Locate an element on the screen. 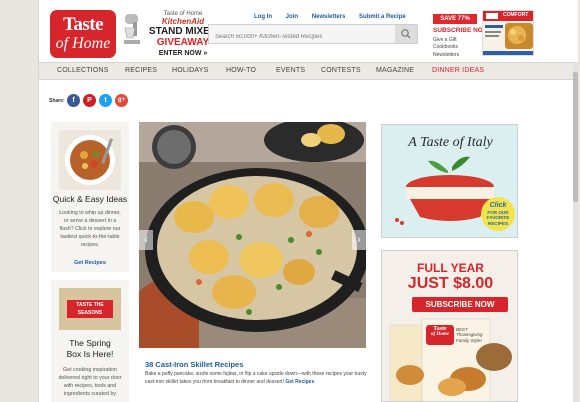 Image resolution: width=580 pixels, height=402 pixels. newsletters-sub-link: Newsletters is located at coordinates (446, 55).